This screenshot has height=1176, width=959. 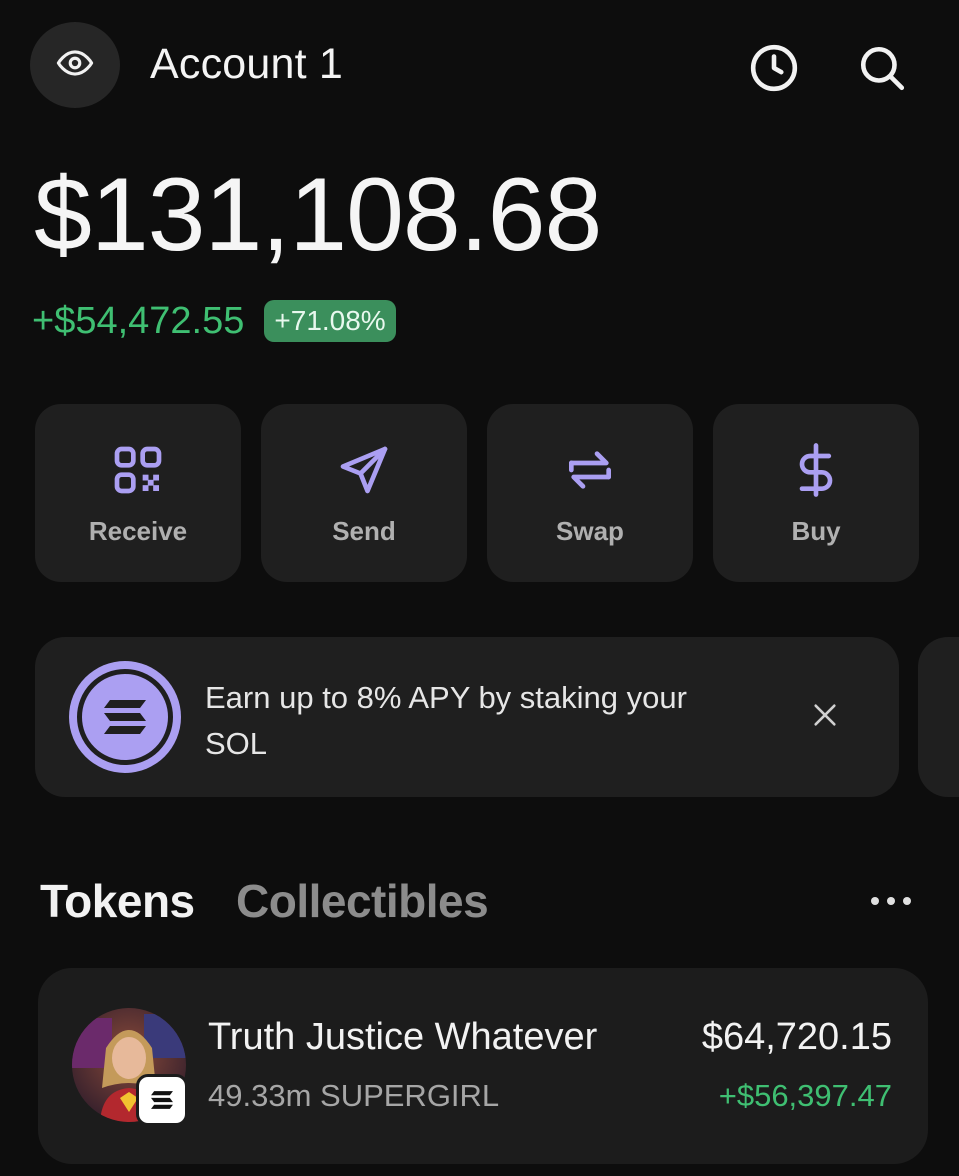 I want to click on staking-promo-text: Earn up to 8% APY by staking your SOL, so click(x=446, y=720).